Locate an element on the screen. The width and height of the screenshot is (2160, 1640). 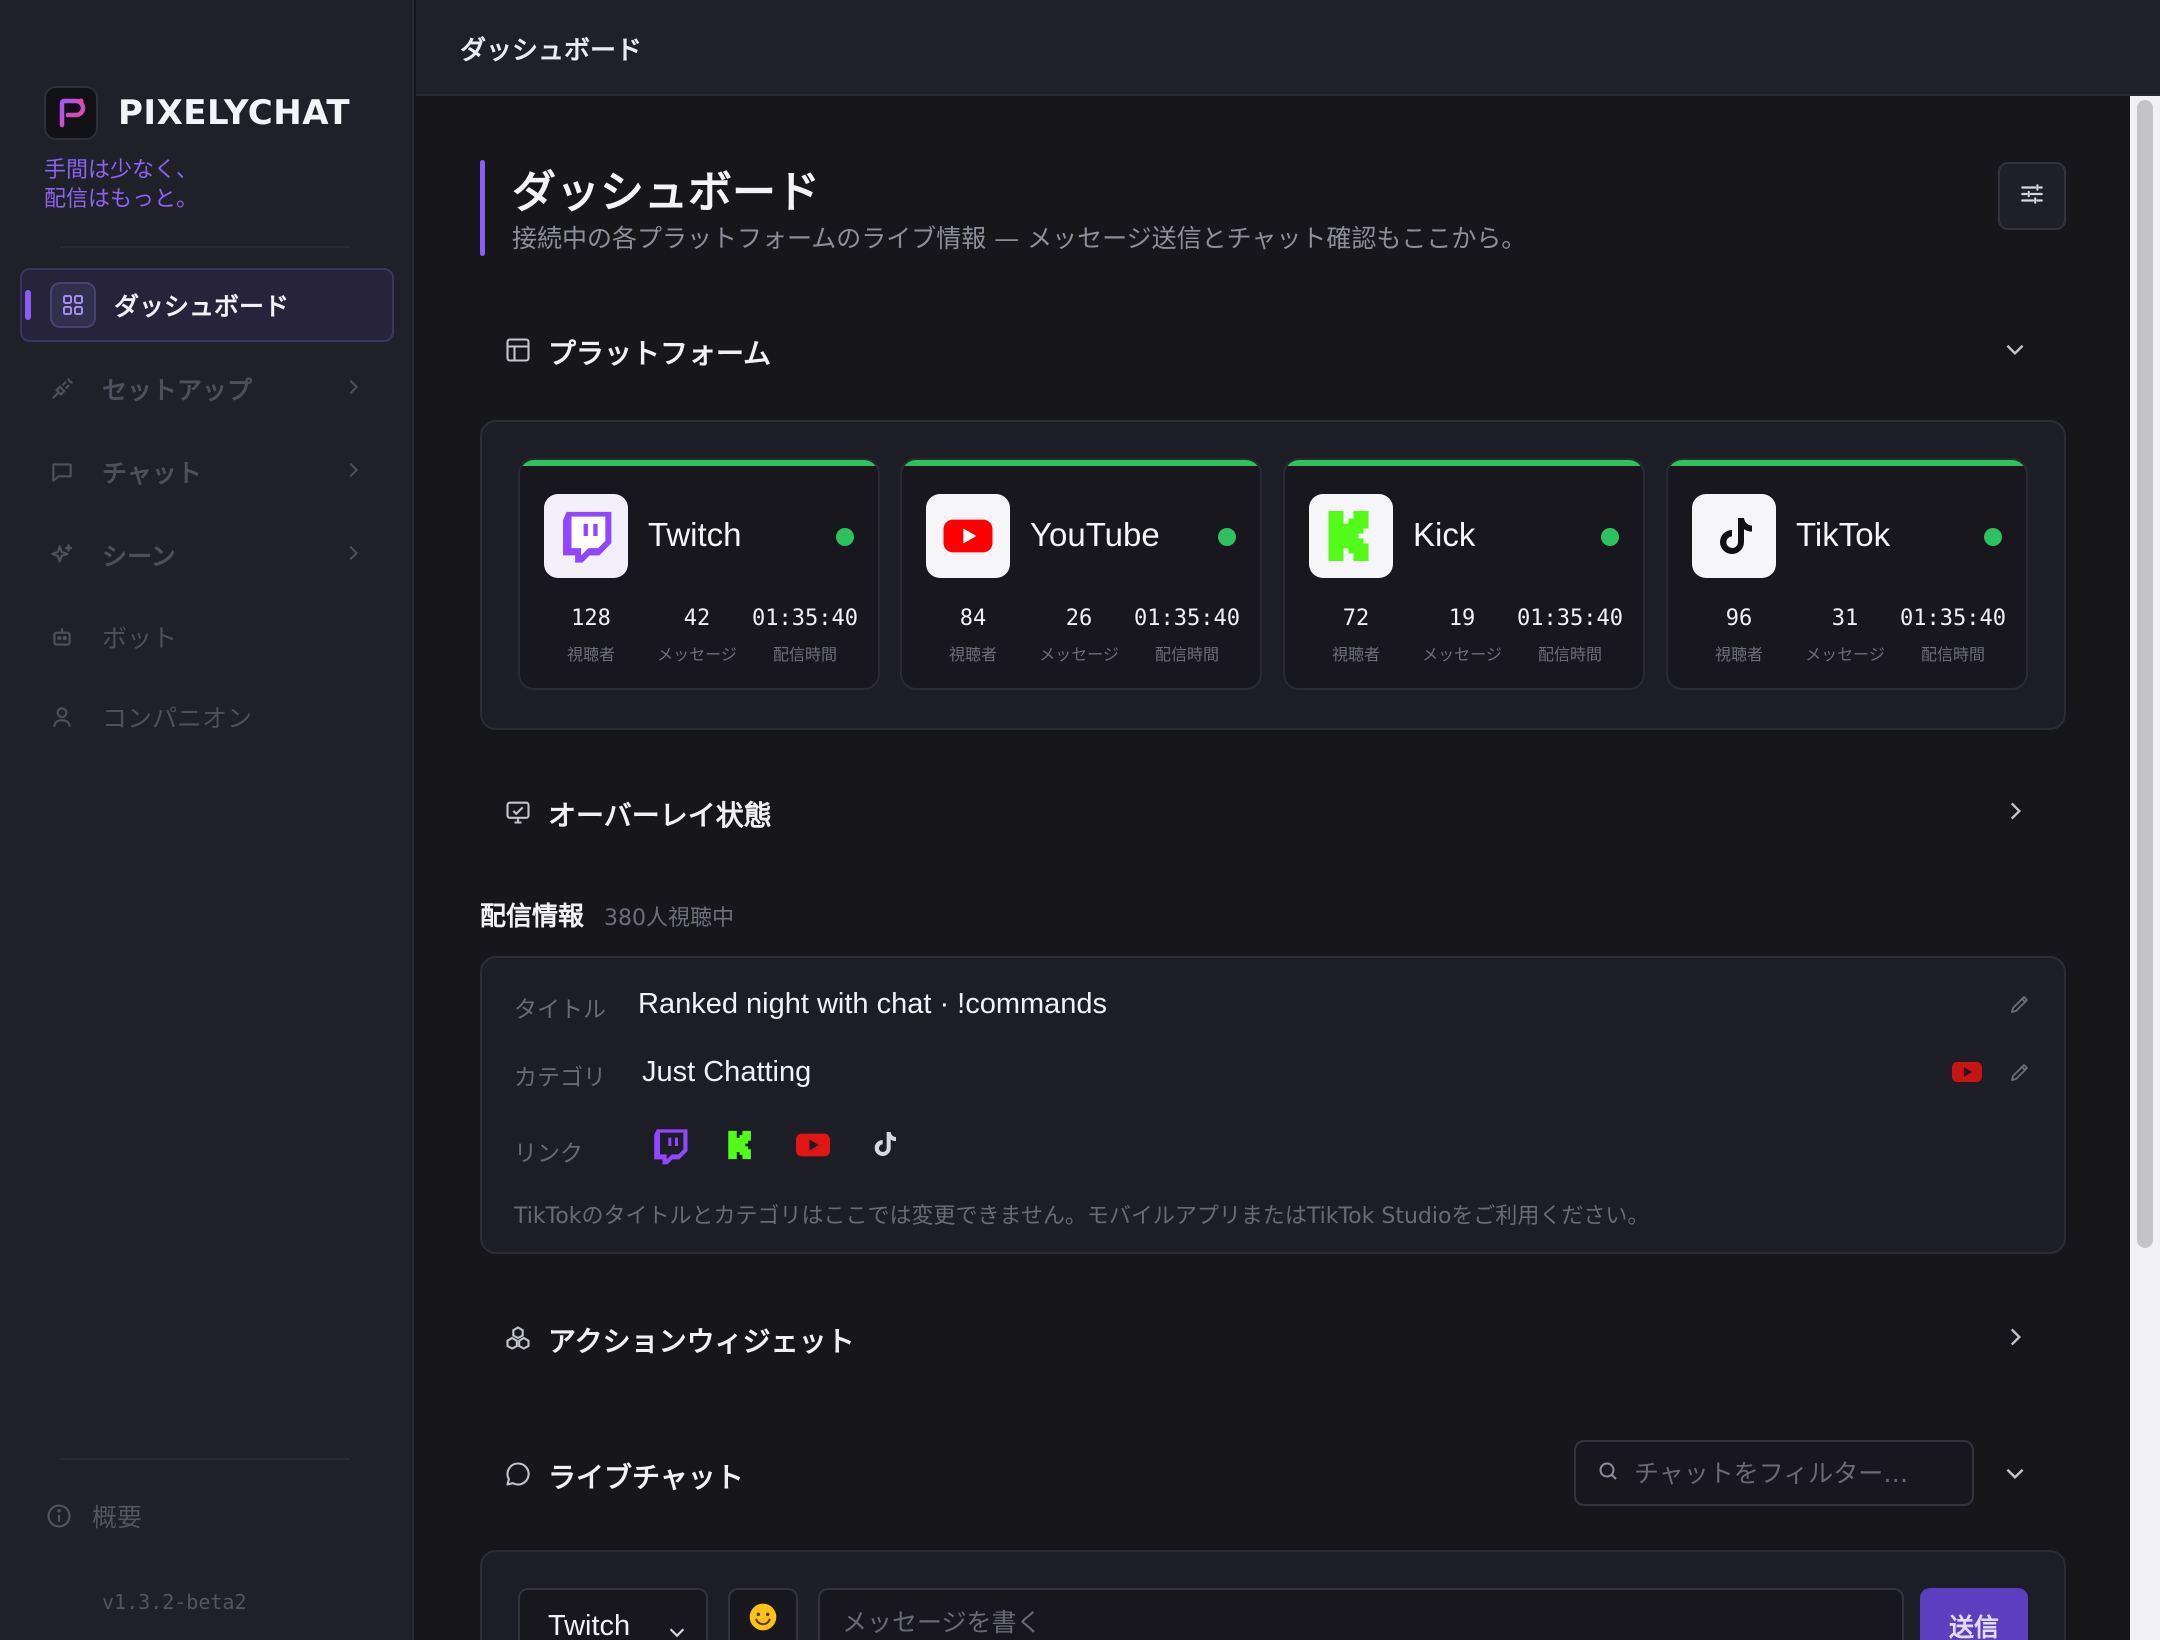
info-icon is located at coordinates (59, 1516).